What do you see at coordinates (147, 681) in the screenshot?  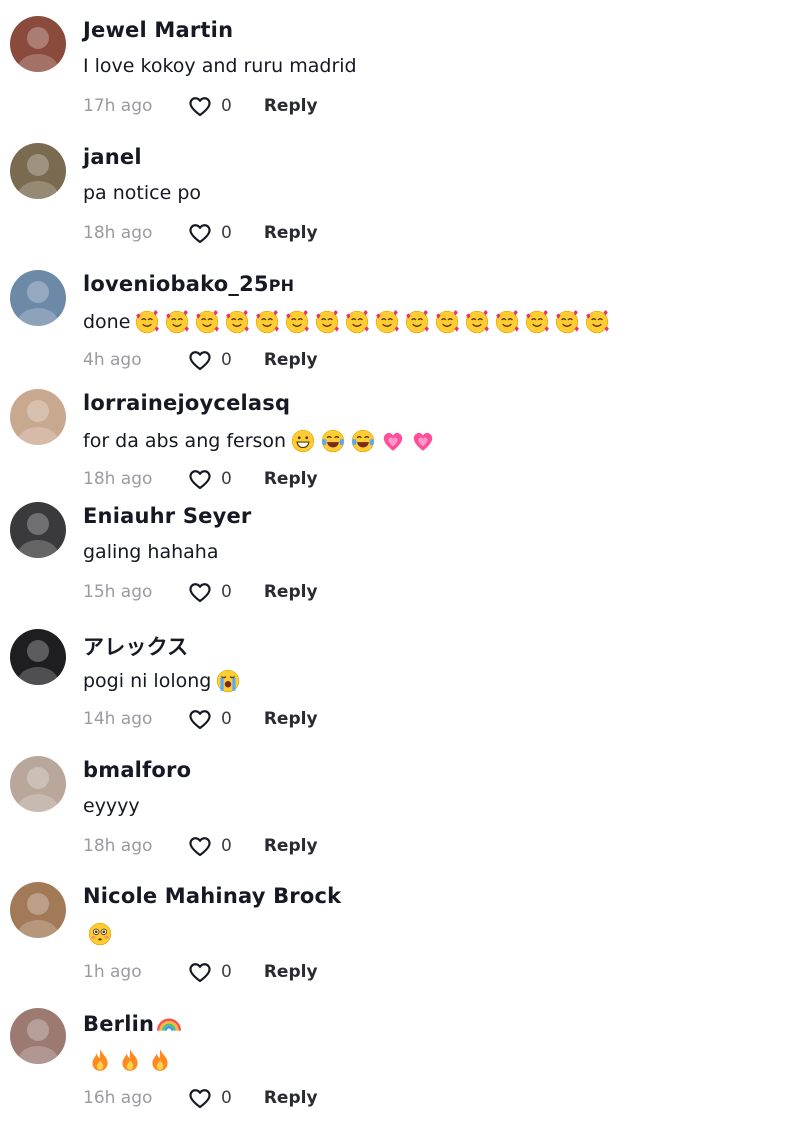 I see `comment-text: pogi ni lolong` at bounding box center [147, 681].